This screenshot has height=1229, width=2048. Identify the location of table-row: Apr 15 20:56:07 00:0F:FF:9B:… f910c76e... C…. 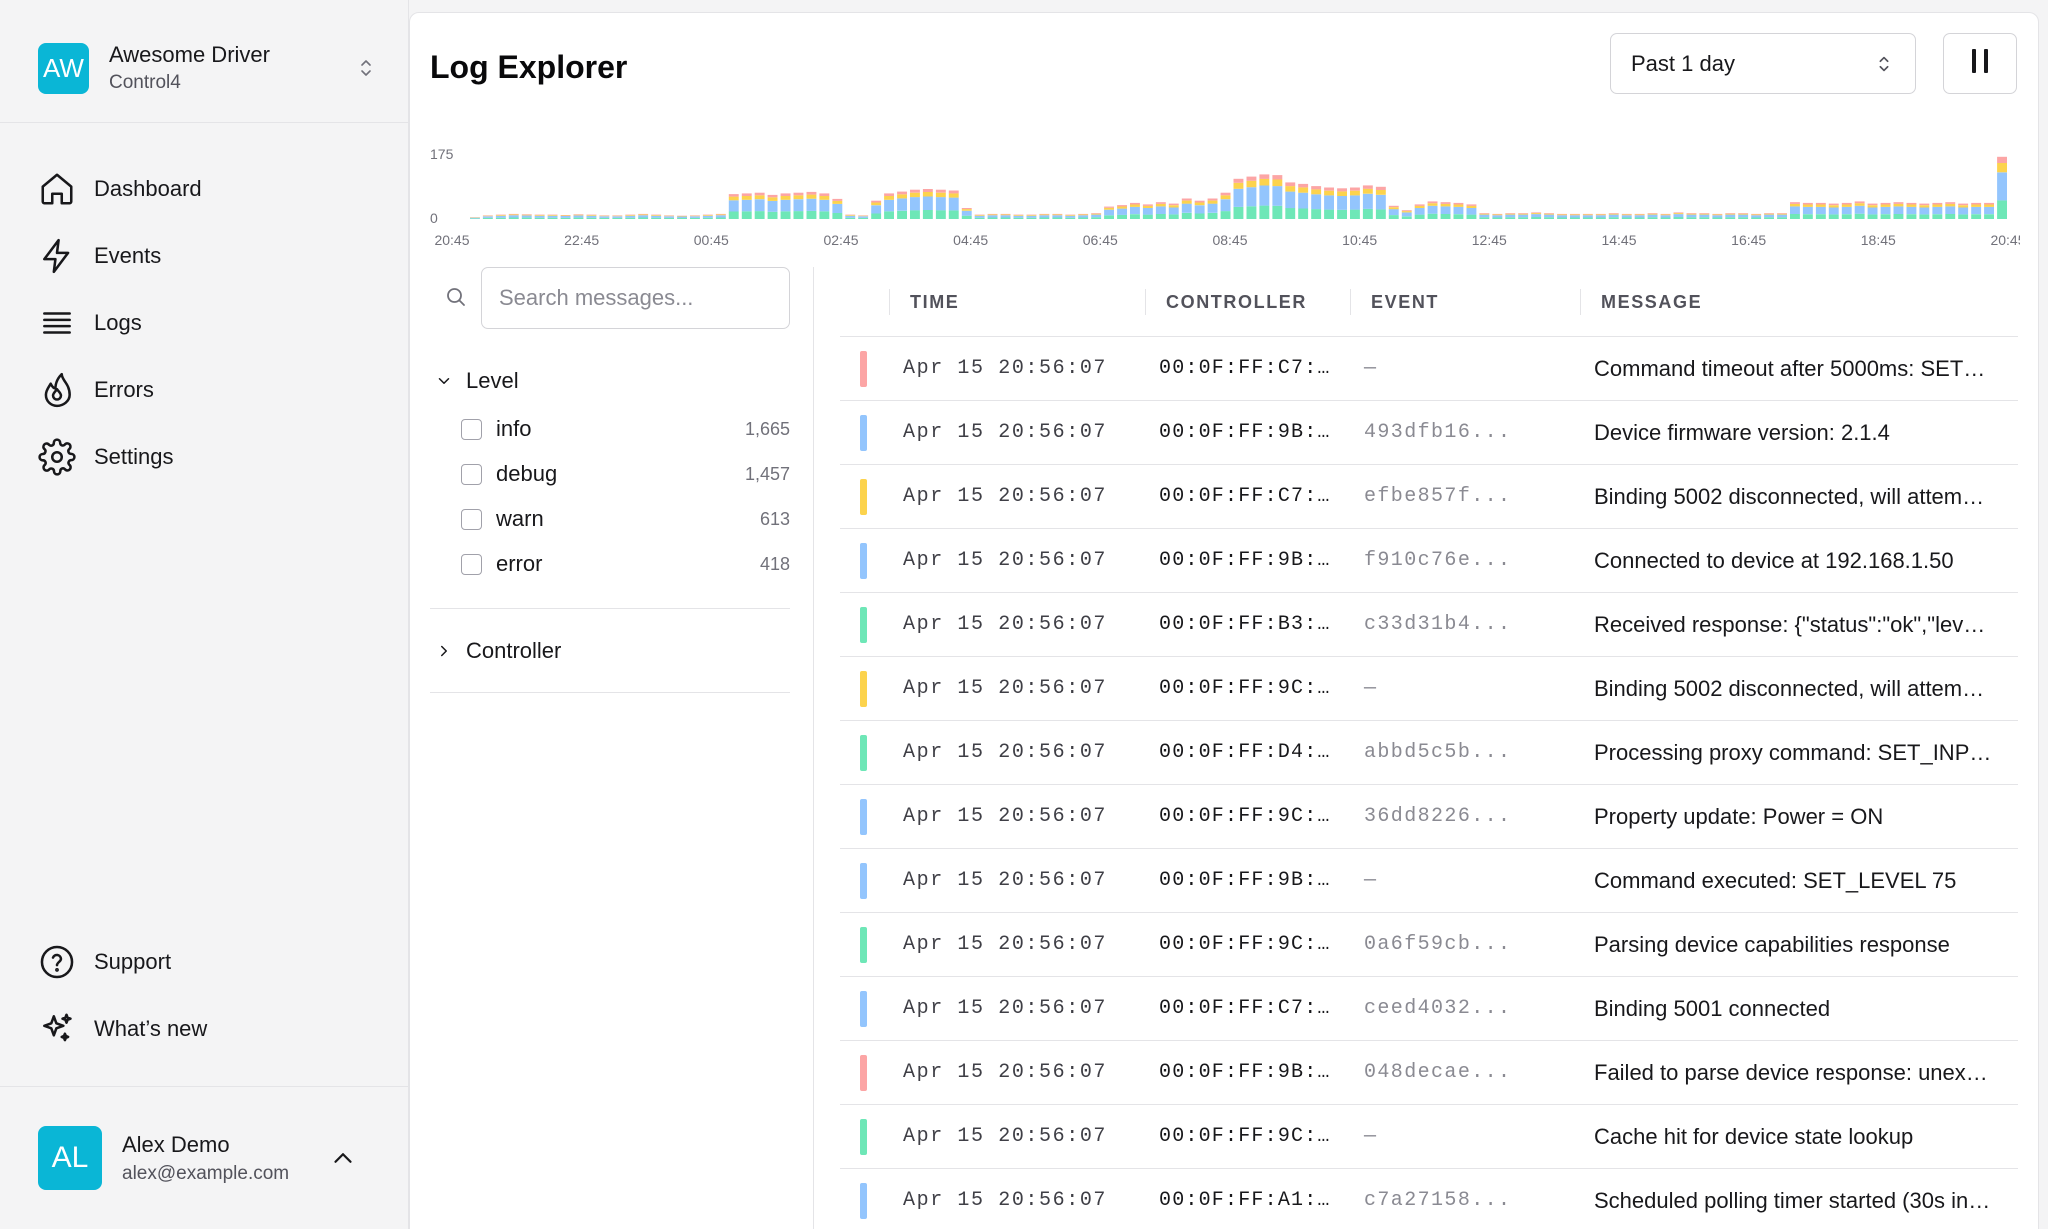
(1429, 561).